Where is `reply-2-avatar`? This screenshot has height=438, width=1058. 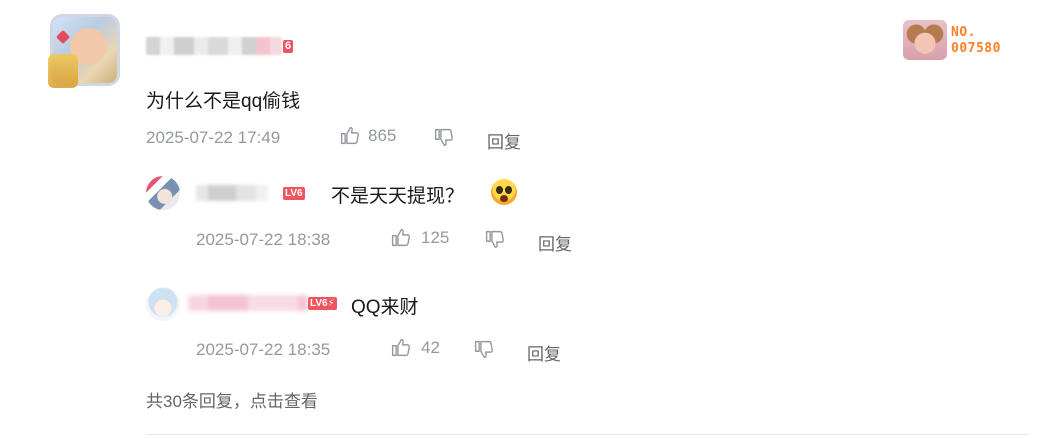 reply-2-avatar is located at coordinates (163, 304).